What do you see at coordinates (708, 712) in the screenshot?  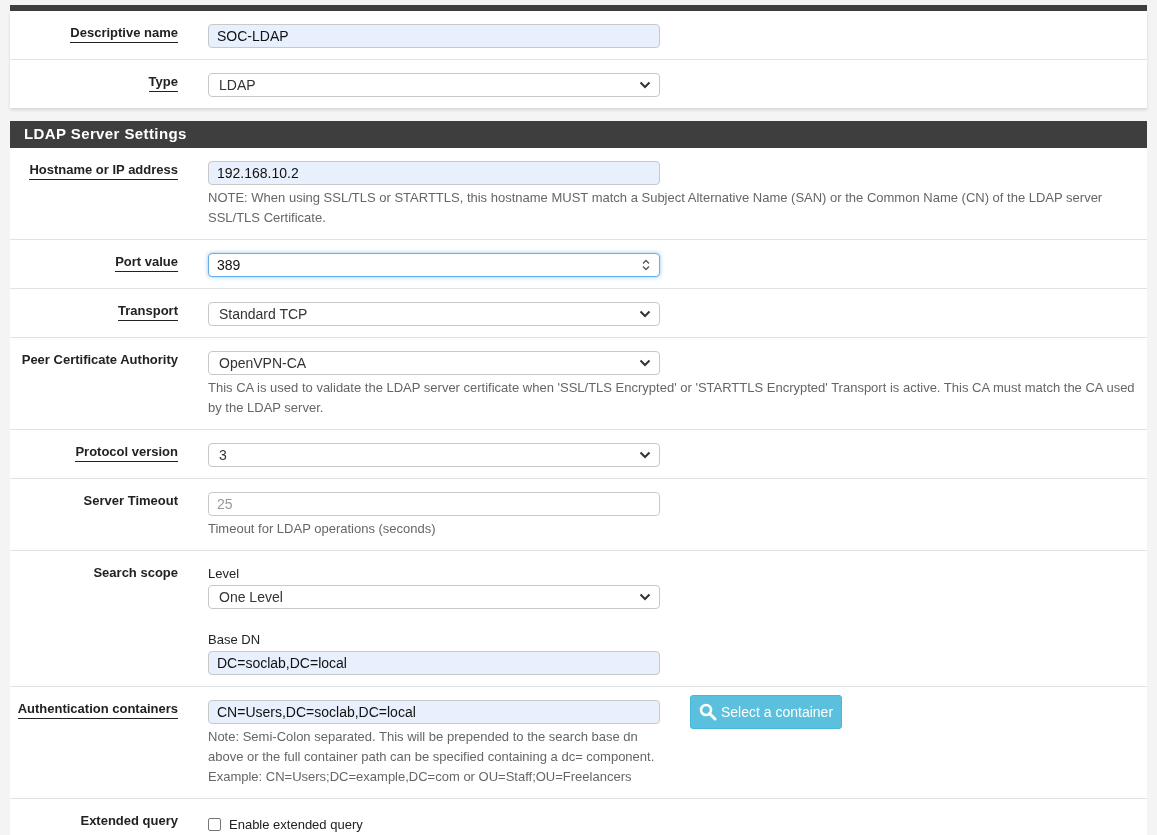 I see `search-icon` at bounding box center [708, 712].